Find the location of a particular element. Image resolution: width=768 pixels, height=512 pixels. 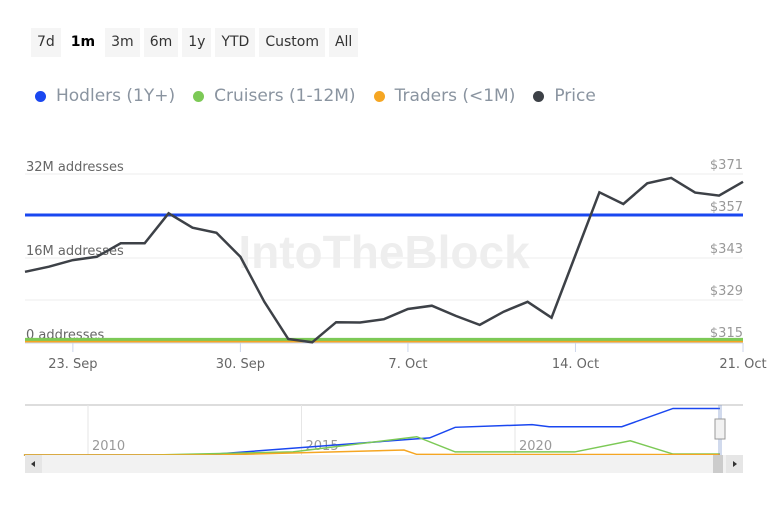

navigator-handle is located at coordinates (720, 429).